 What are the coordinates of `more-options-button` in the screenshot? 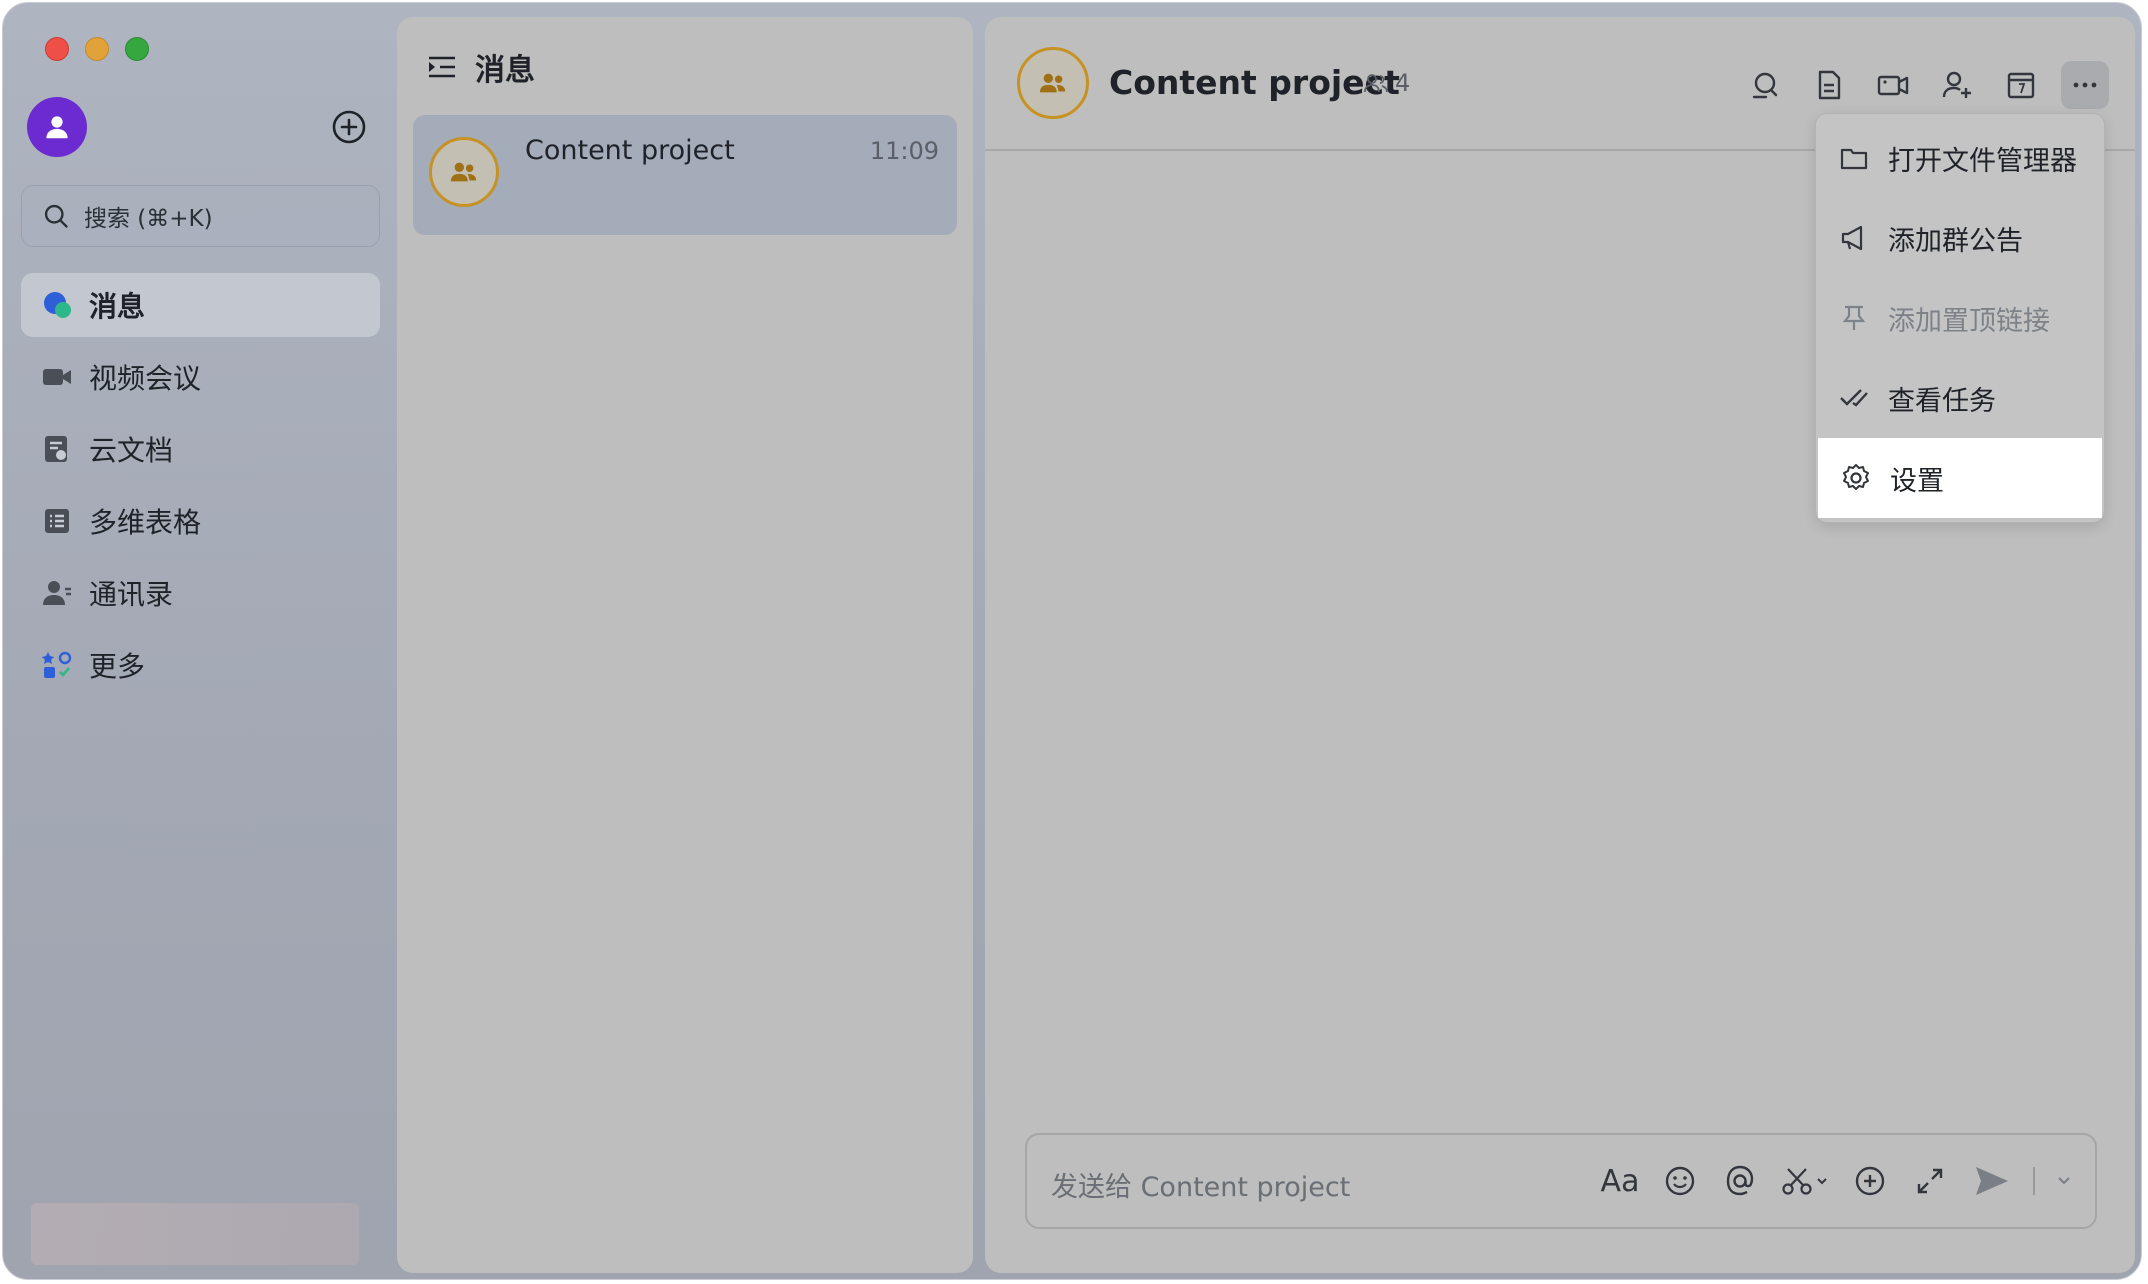 It's located at (2085, 85).